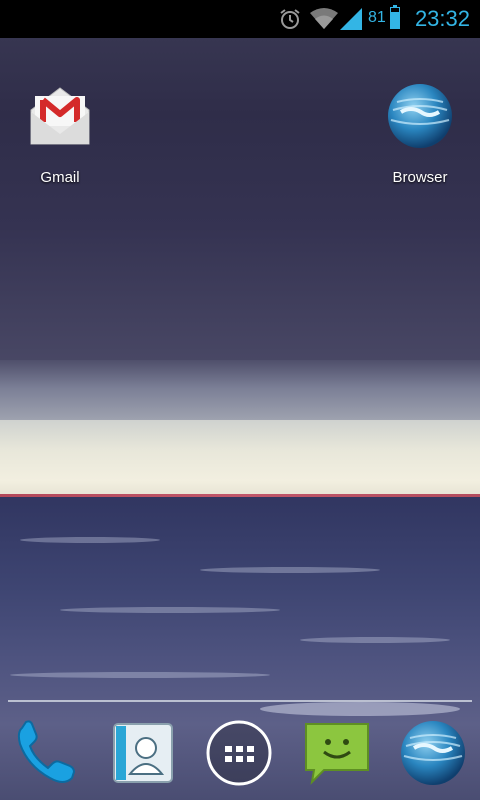 This screenshot has height=800, width=480. Describe the element at coordinates (240, 458) in the screenshot. I see `wallpaper-horizon-light` at that location.